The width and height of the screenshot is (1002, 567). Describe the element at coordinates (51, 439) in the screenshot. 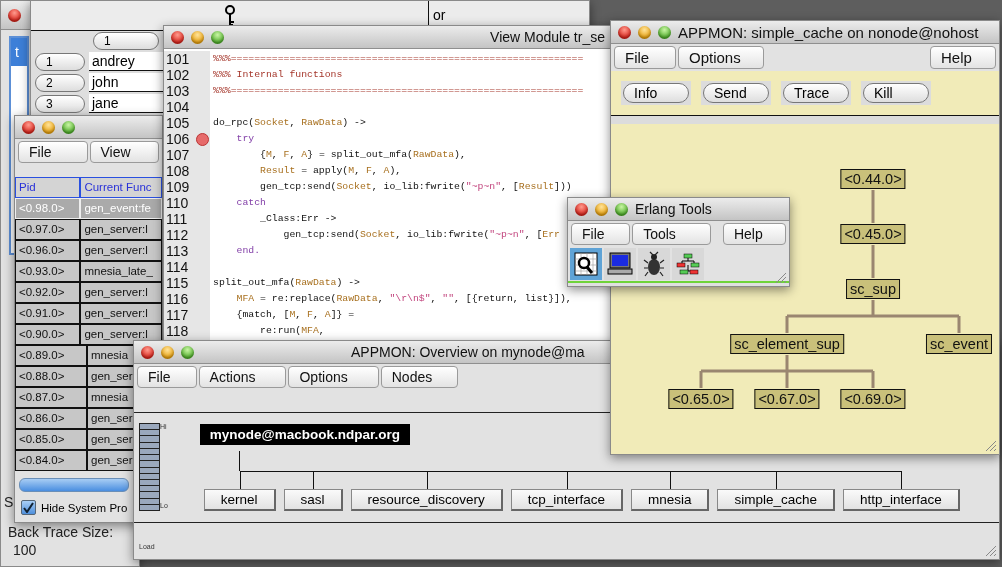

I see `table-cell: <0.85.0>` at that location.